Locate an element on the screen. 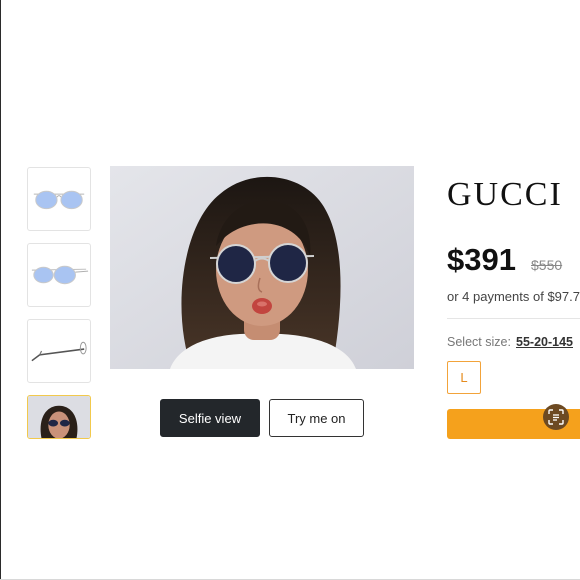 This screenshot has width=580, height=580. size-option-l: L is located at coordinates (464, 377).